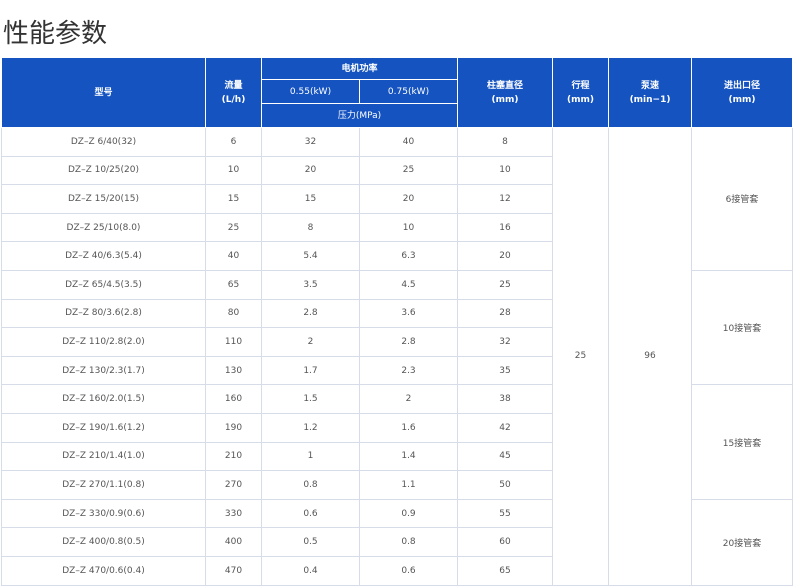  Describe the element at coordinates (233, 456) in the screenshot. I see `cell-flow: 210` at that location.